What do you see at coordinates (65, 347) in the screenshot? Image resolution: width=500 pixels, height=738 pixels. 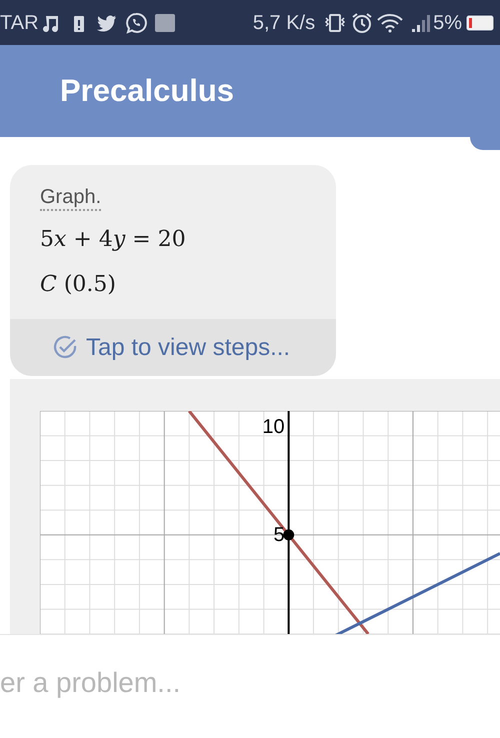 I see `check-circle-icon` at bounding box center [65, 347].